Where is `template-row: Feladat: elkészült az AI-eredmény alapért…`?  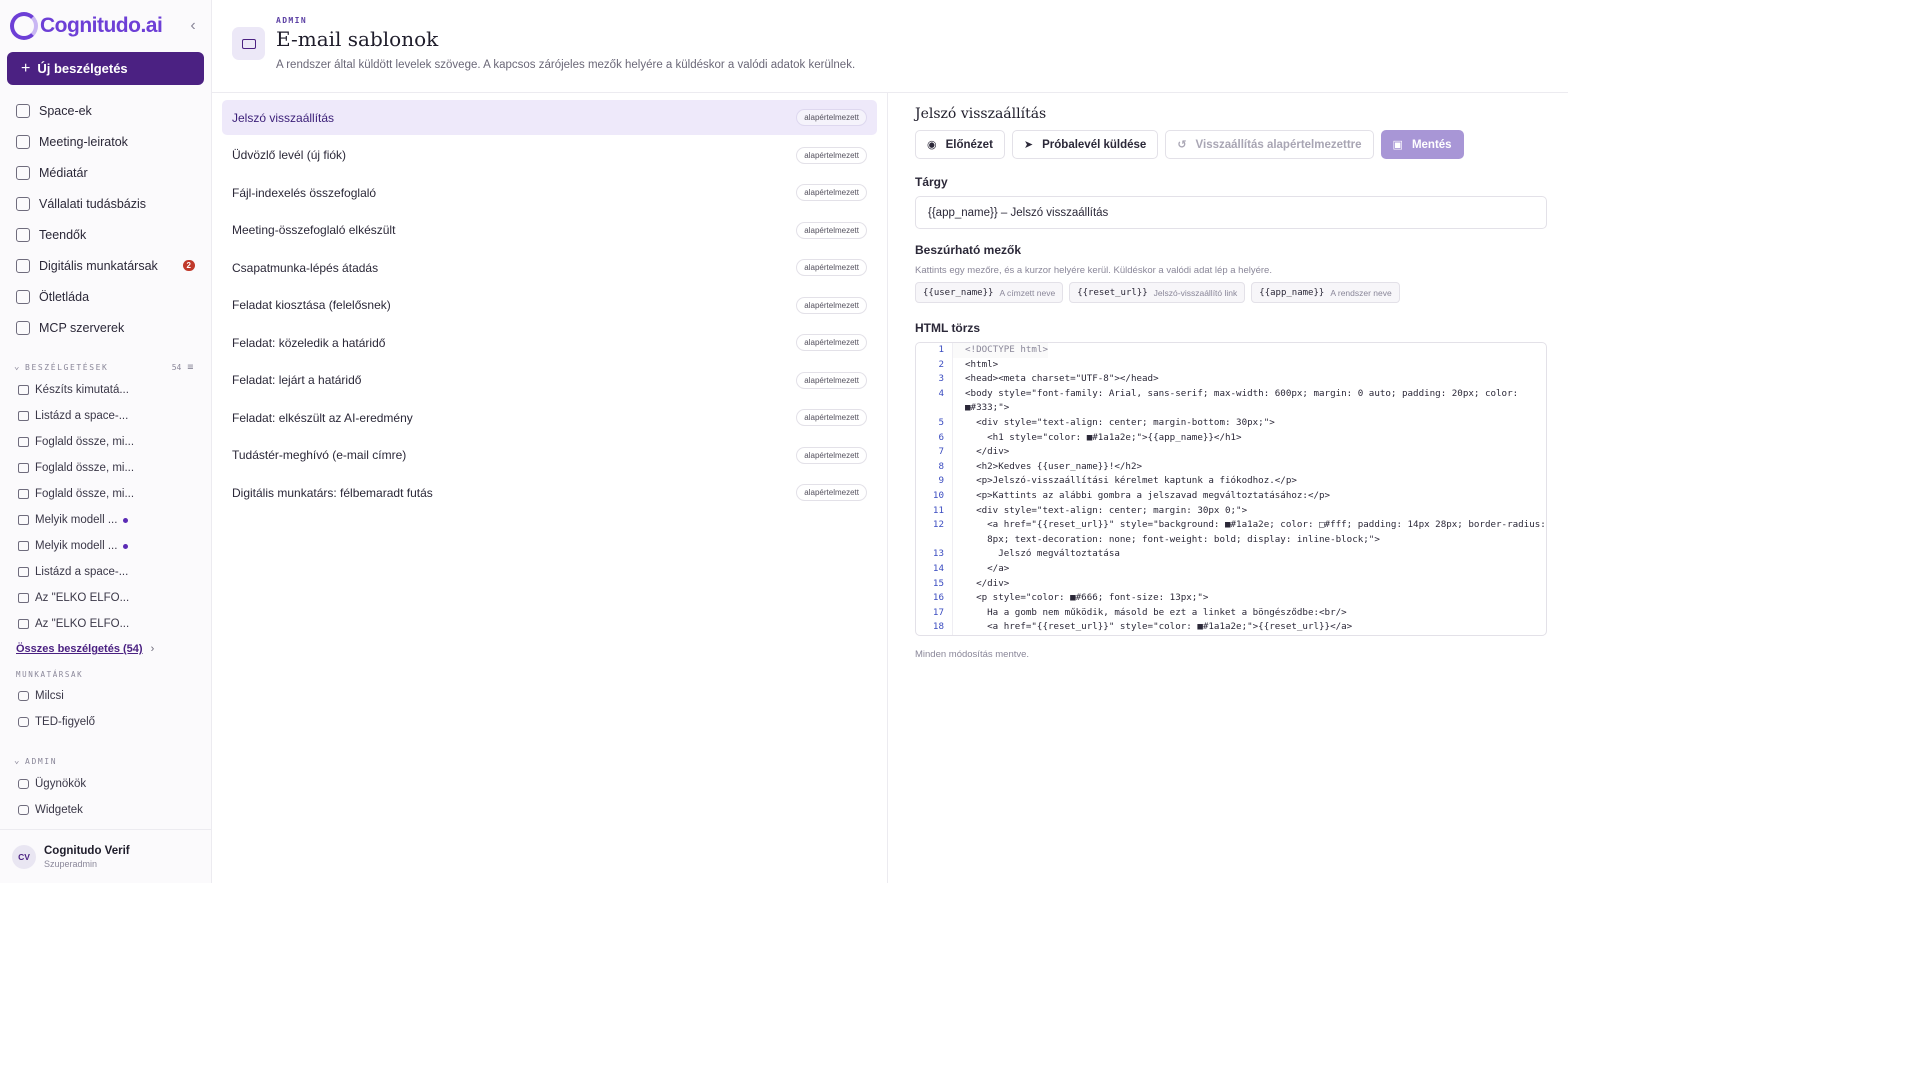 template-row: Feladat: elkészült az AI-eredmény alapért… is located at coordinates (549, 417).